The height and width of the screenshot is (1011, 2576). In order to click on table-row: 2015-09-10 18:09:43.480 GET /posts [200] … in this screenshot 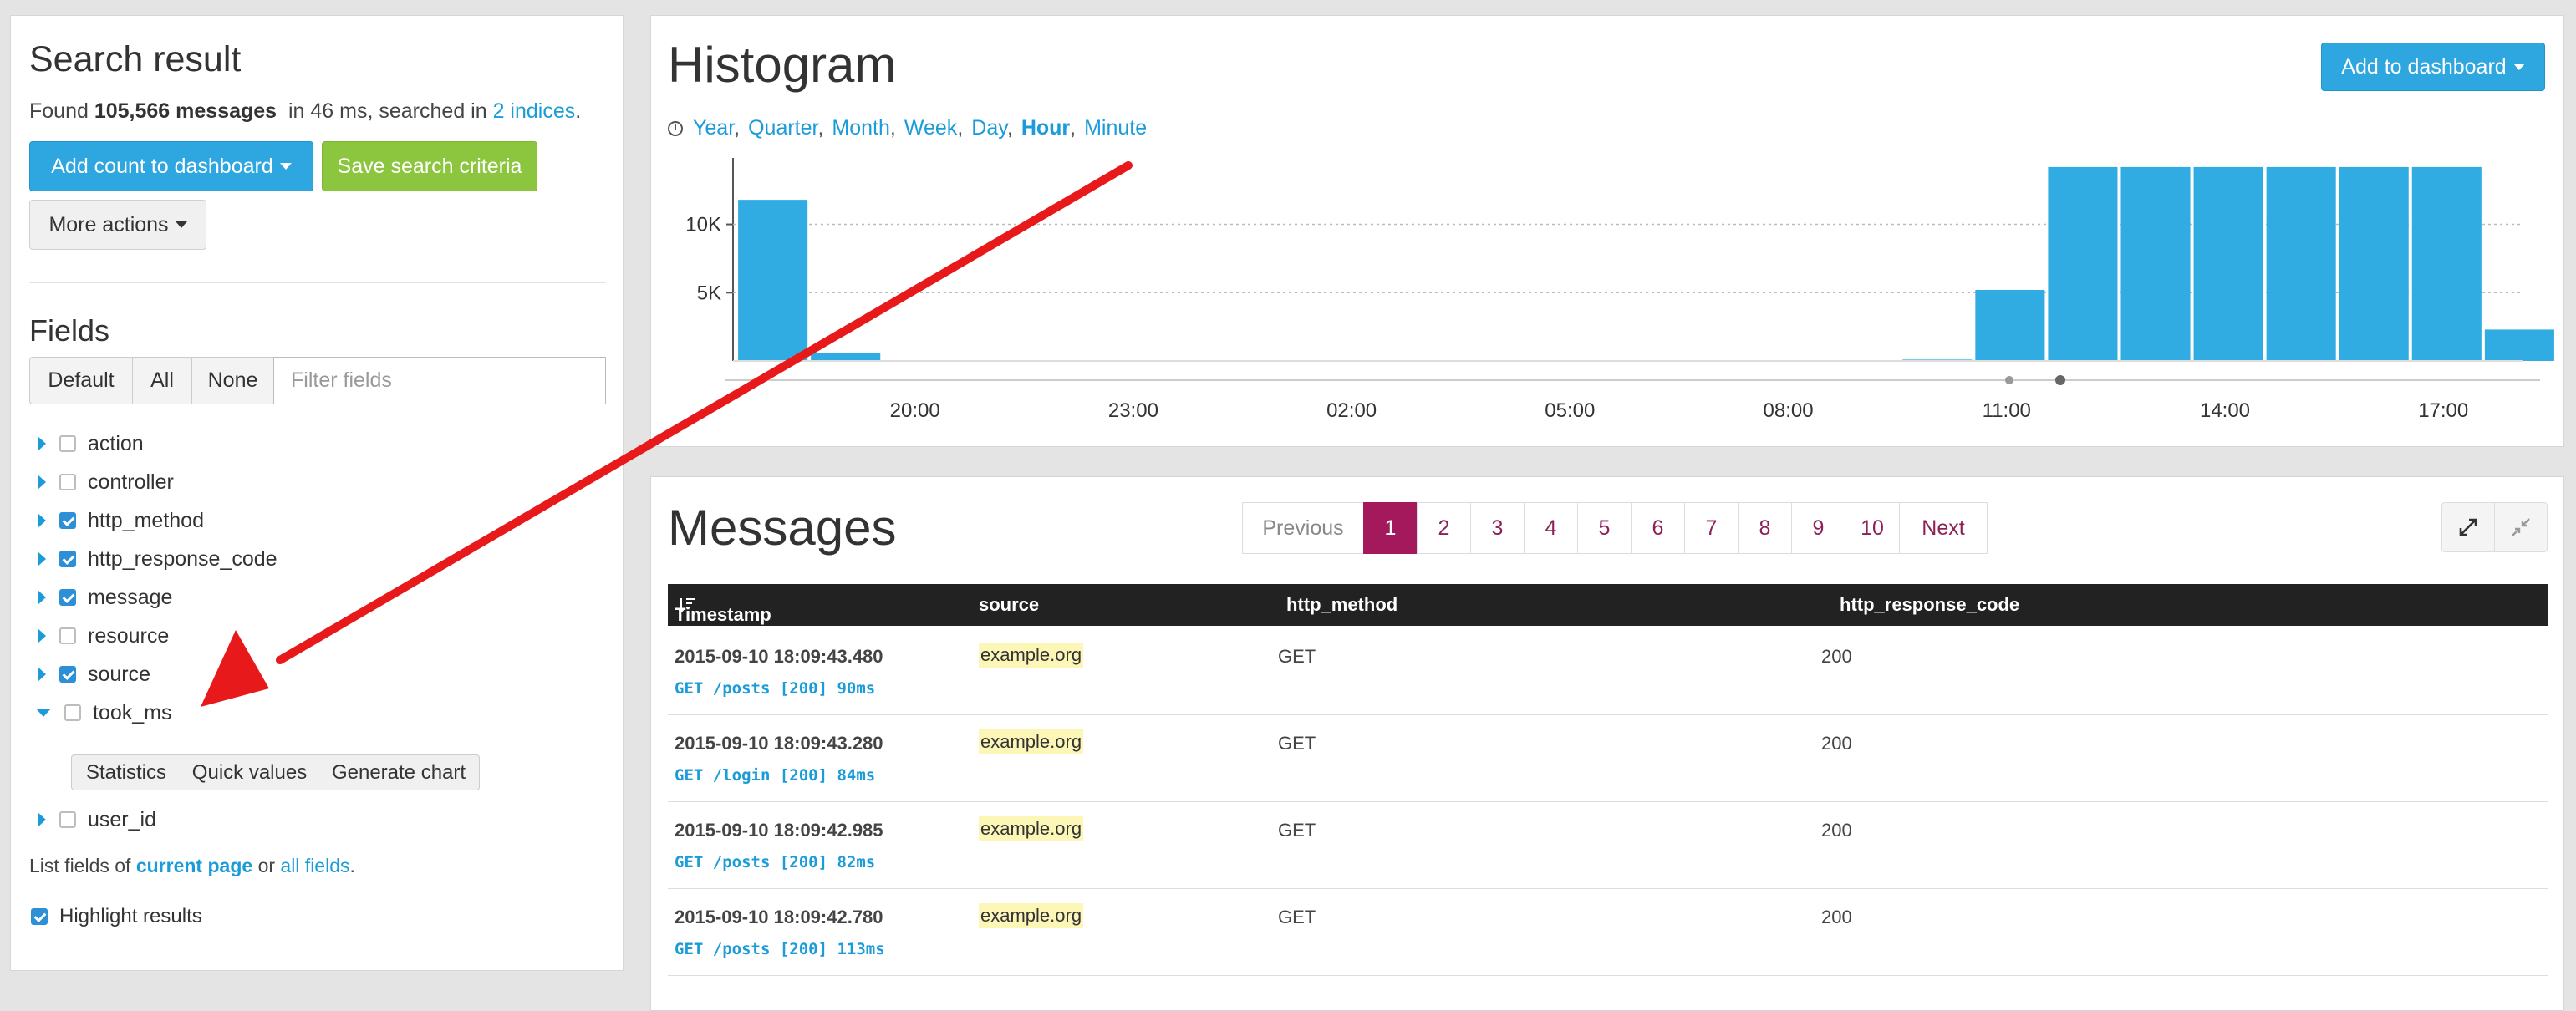, I will do `click(1608, 671)`.